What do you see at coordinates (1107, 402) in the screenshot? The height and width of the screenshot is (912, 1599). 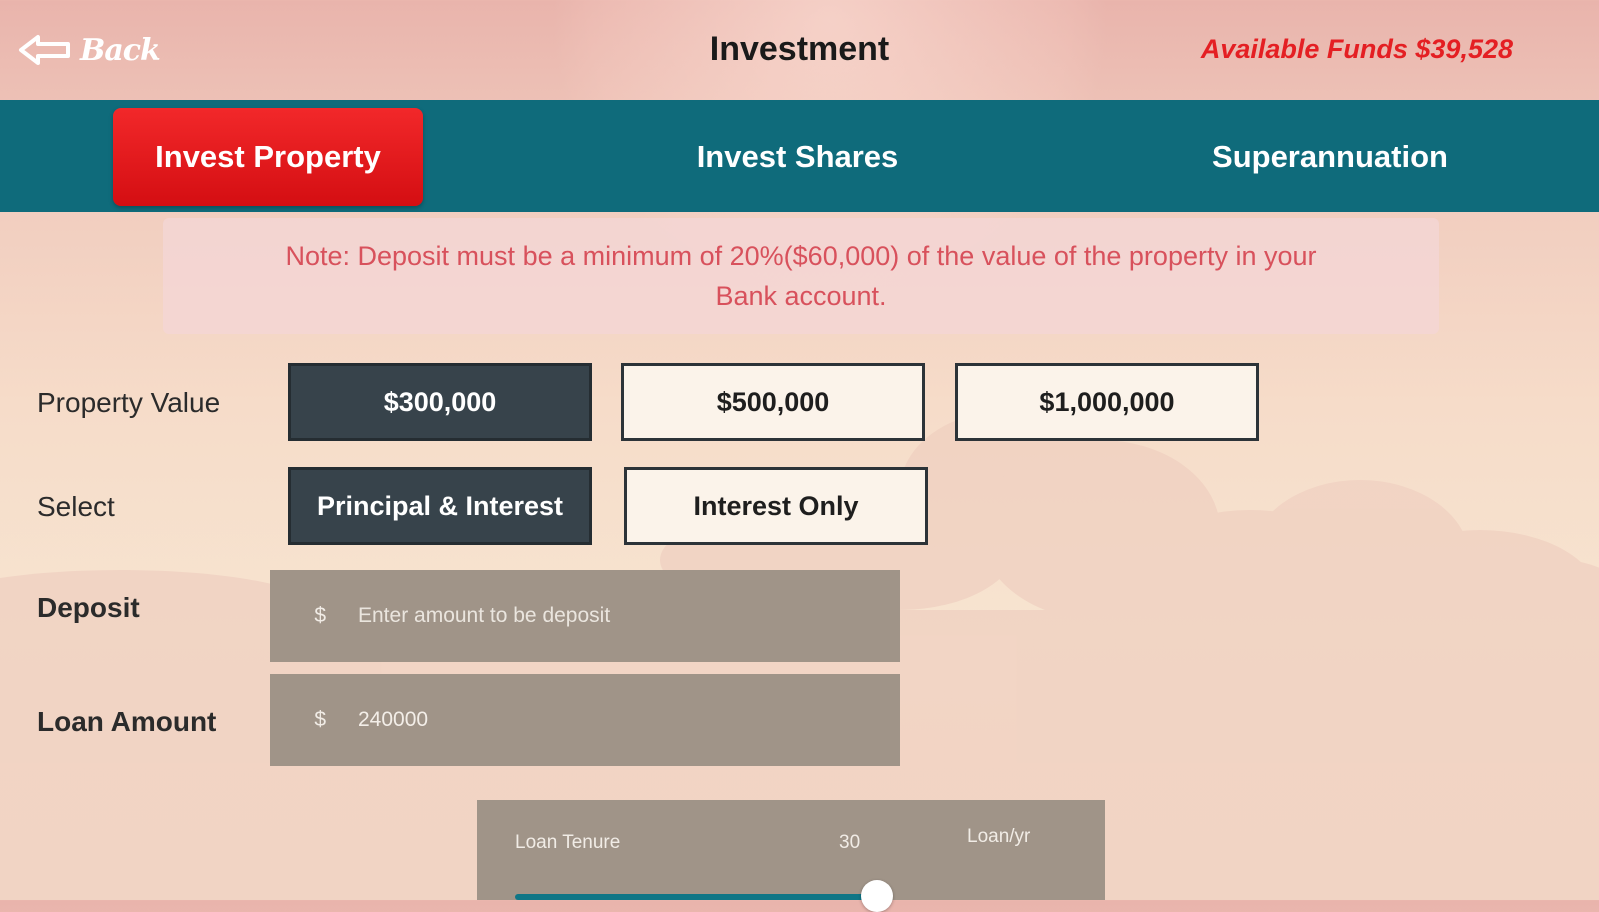 I see `property-value-option-1m: $1,000,000` at bounding box center [1107, 402].